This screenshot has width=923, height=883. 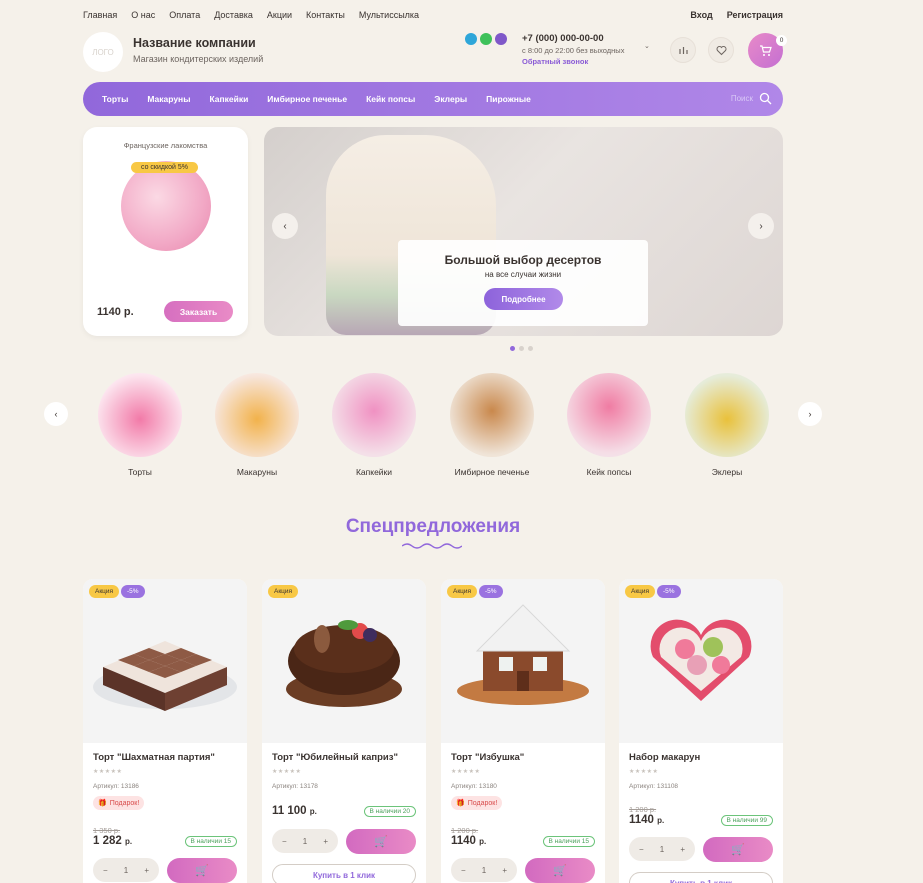 I want to click on viber-icon, so click(x=501, y=39).